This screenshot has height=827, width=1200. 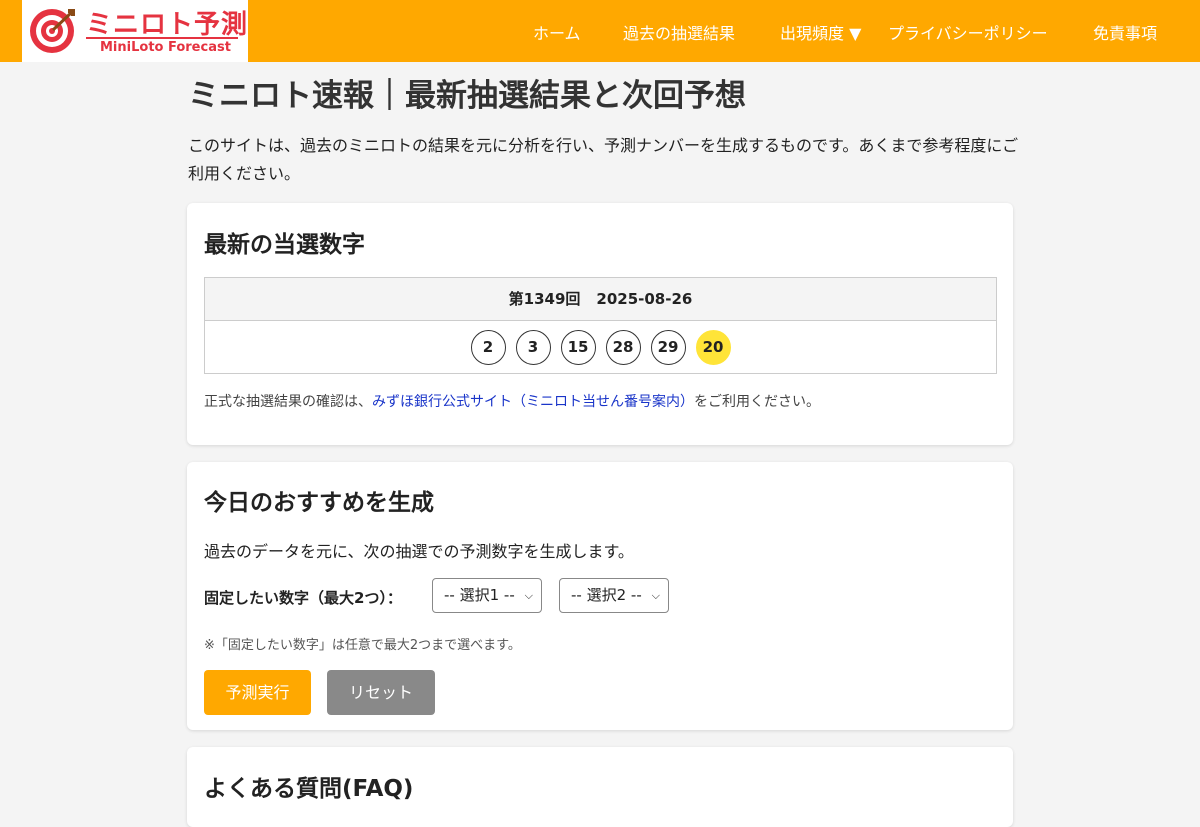 I want to click on select-1-value: -- 選択1 --, so click(x=479, y=595).